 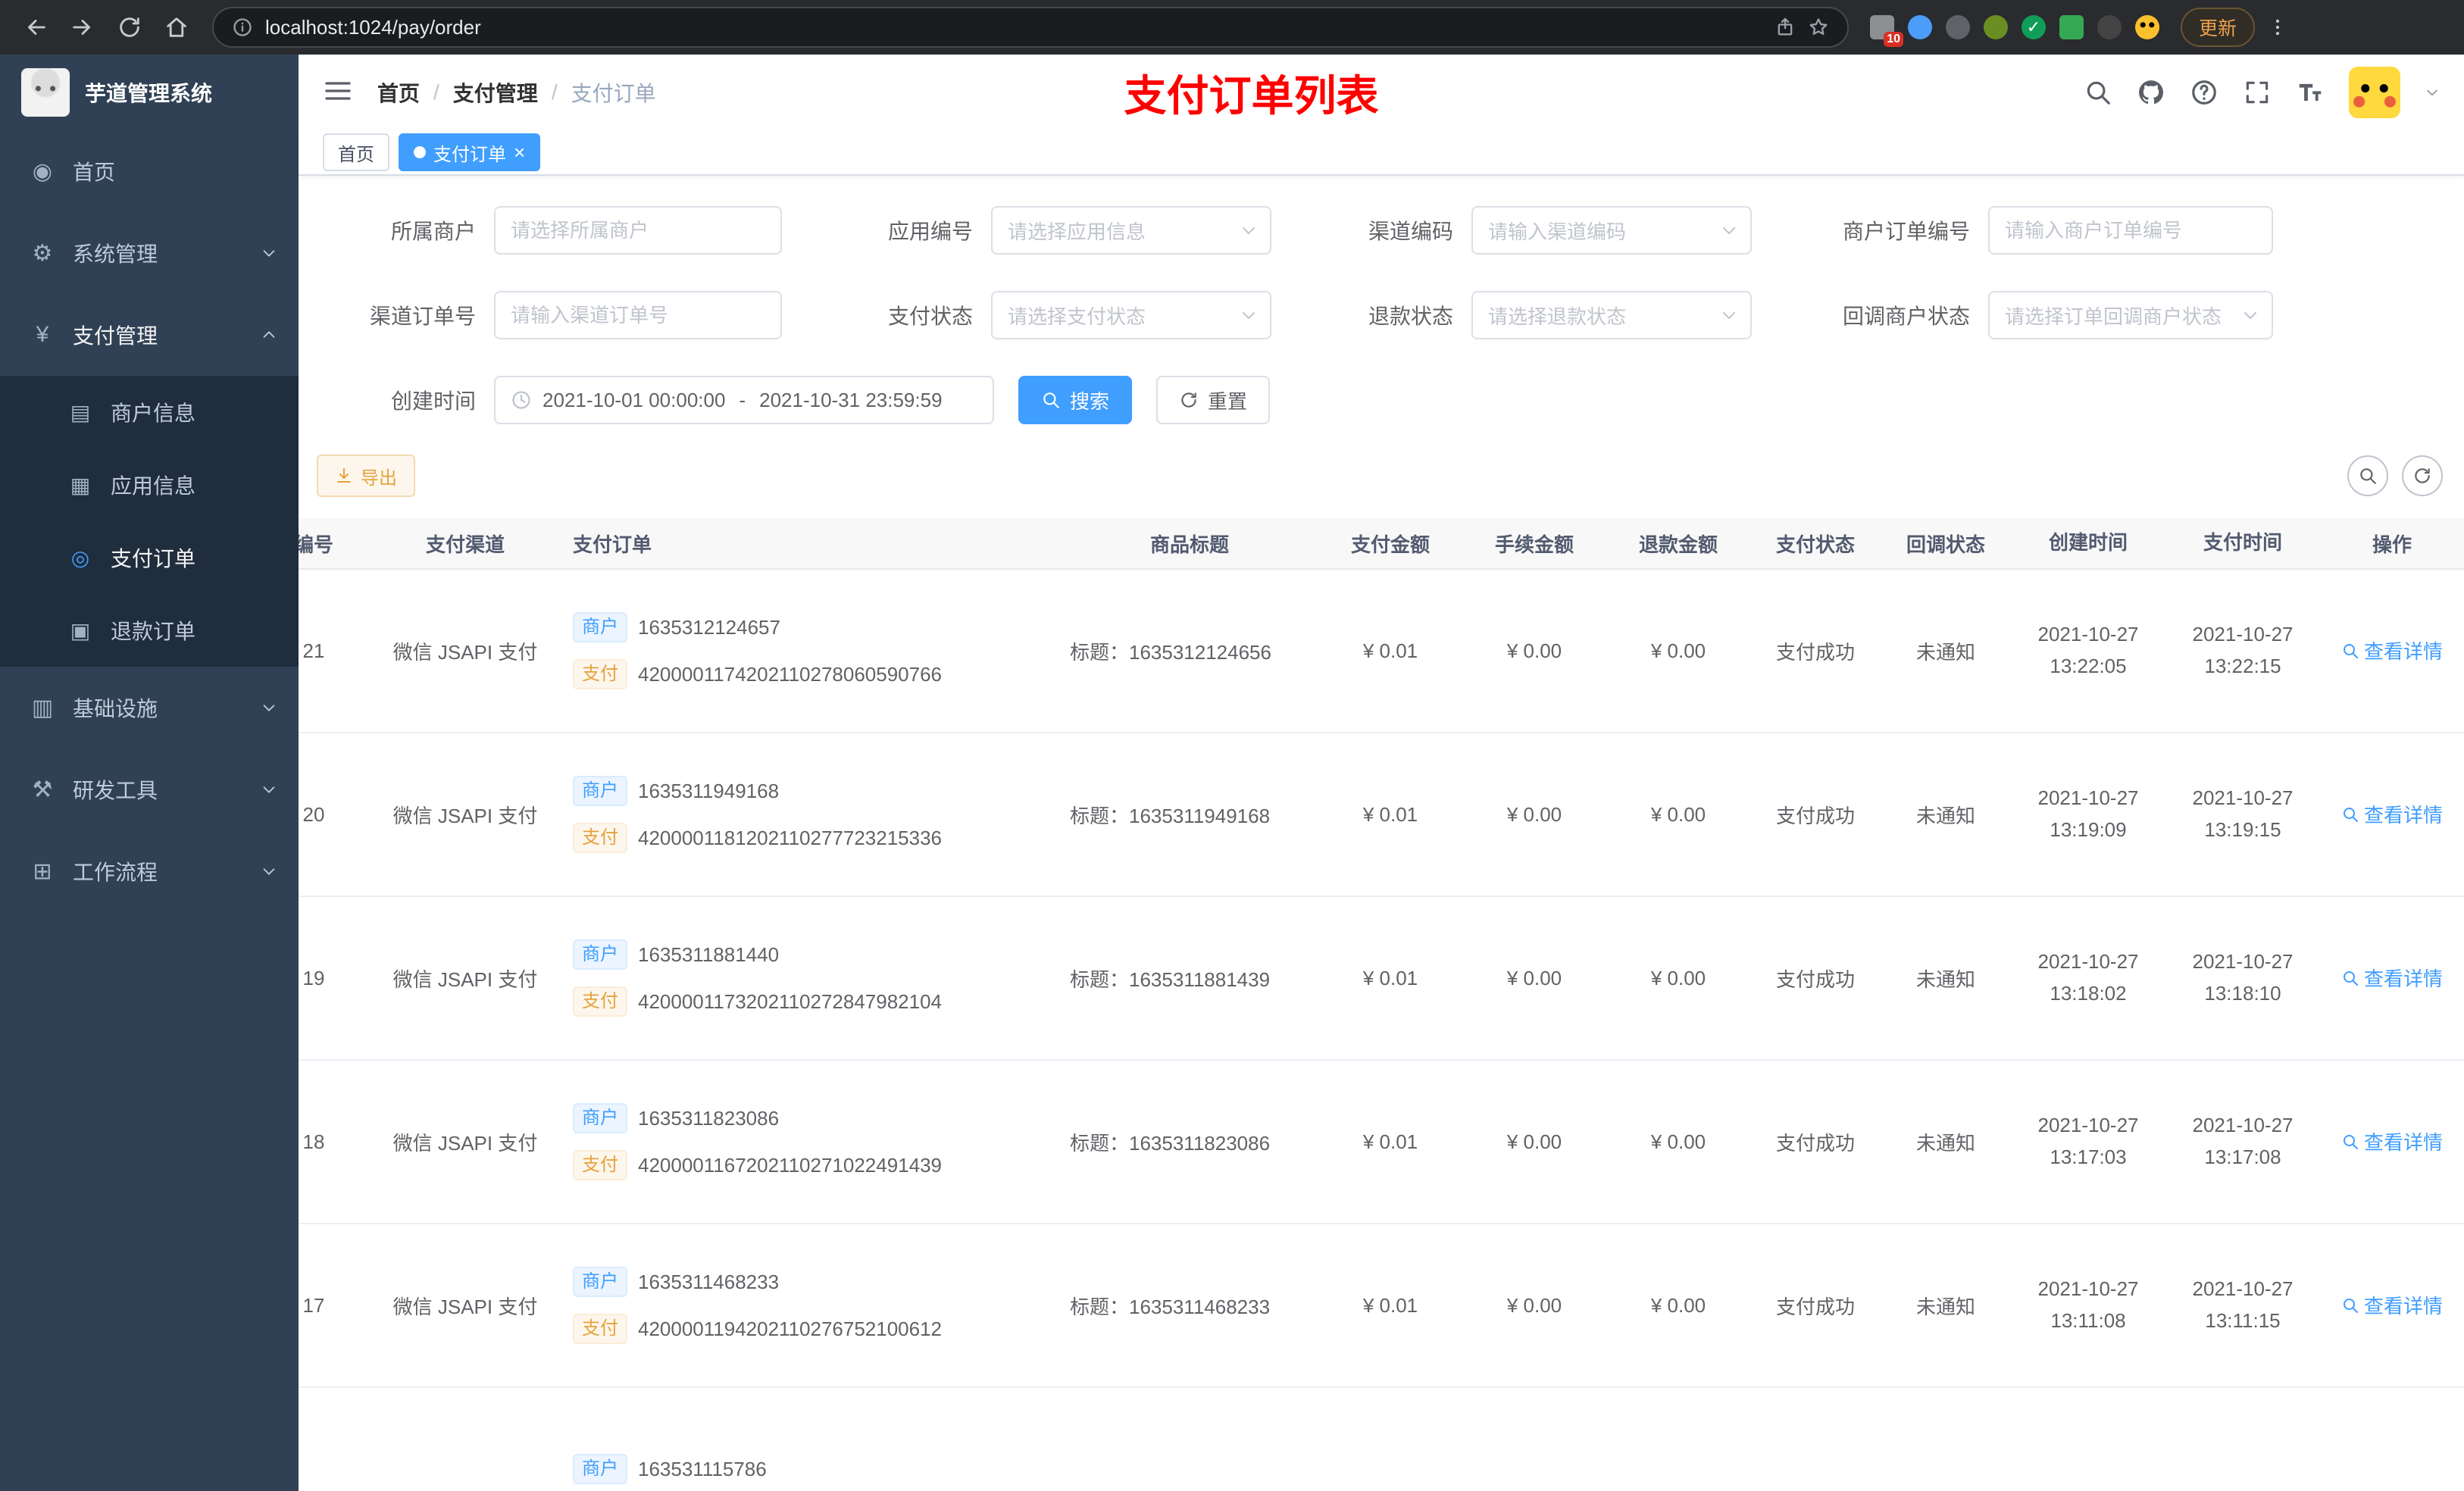 What do you see at coordinates (2088, 829) in the screenshot?
I see `create-clock: 13:19:09` at bounding box center [2088, 829].